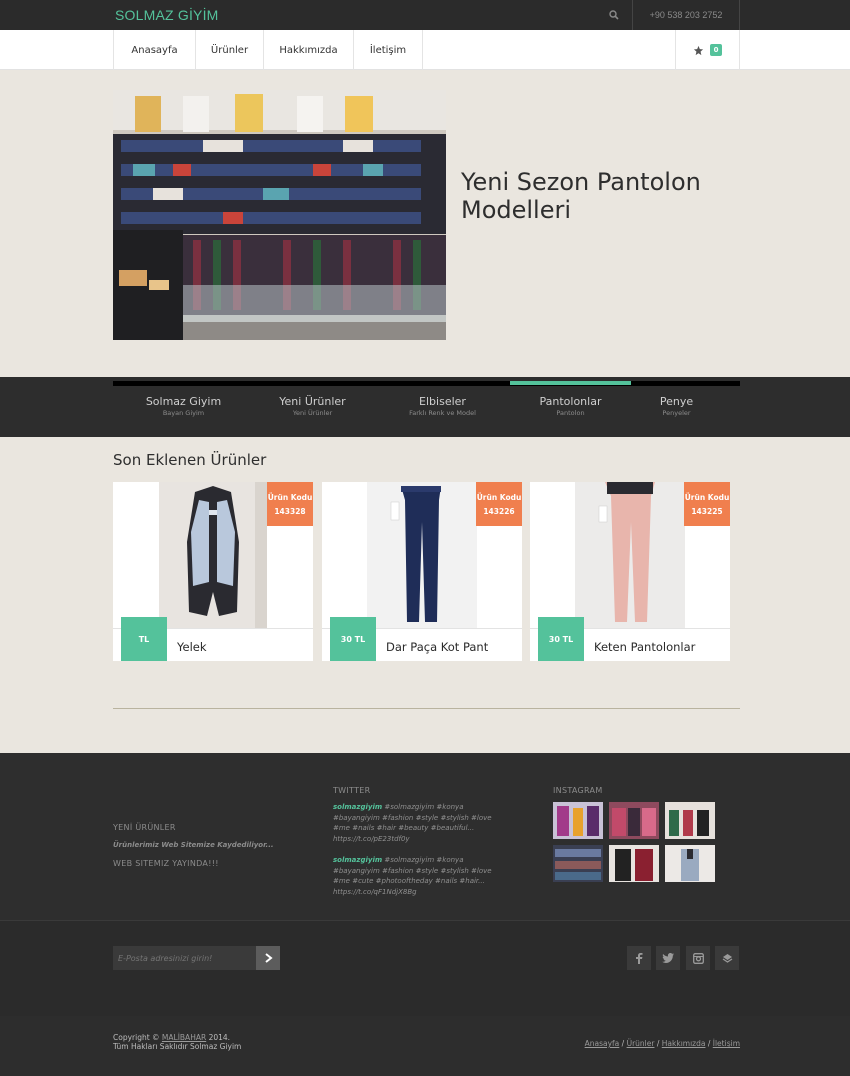 The image size is (850, 1076). Describe the element at coordinates (437, 647) in the screenshot. I see `product-name: Dar Paça Kot Pant` at that location.